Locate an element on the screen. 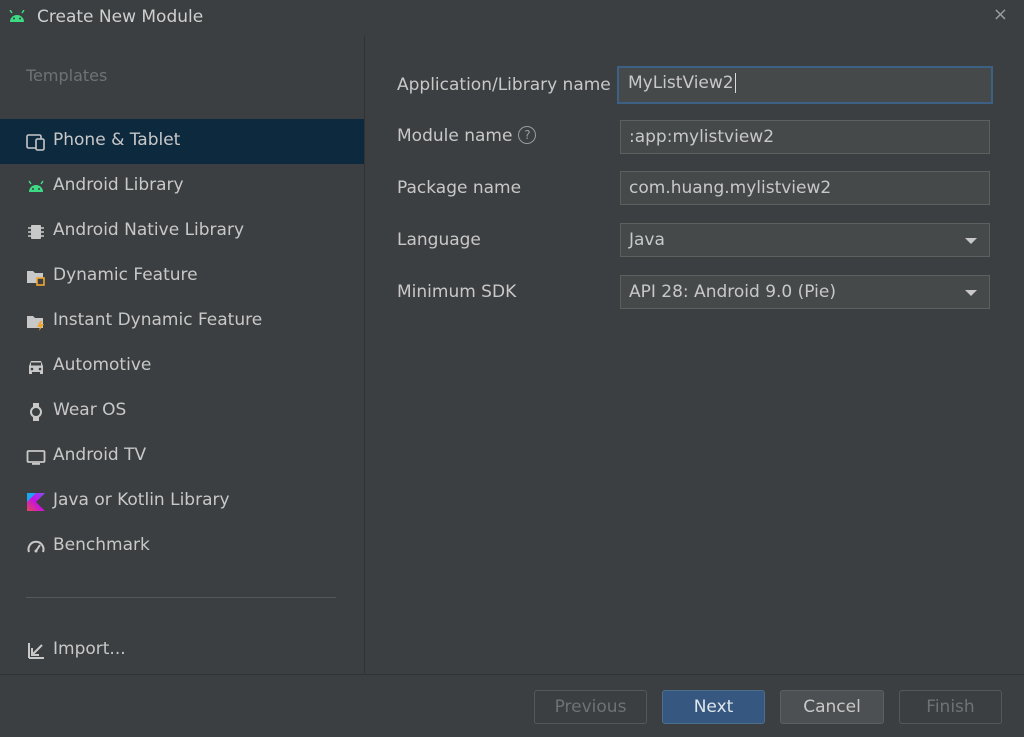 This screenshot has height=737, width=1024. sidebar-item-android-native-library: Android Native Library is located at coordinates (182, 231).